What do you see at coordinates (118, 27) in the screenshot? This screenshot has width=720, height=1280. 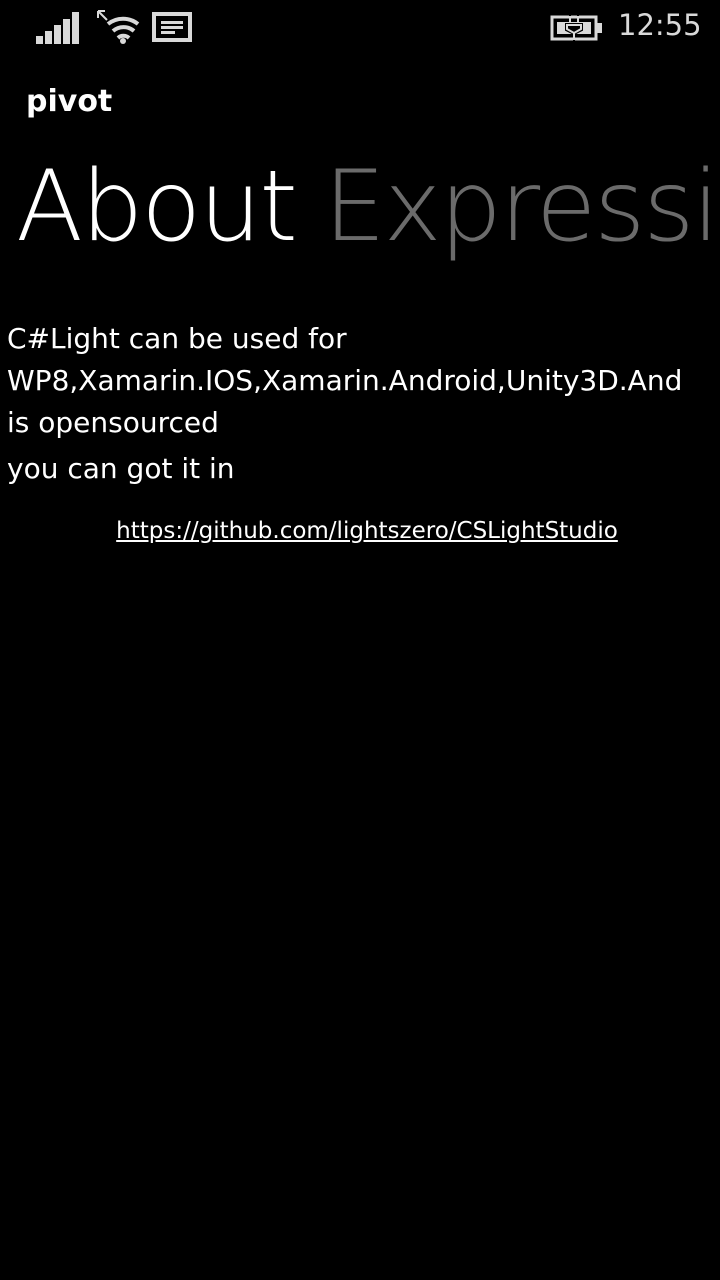 I see `wifi-icon` at bounding box center [118, 27].